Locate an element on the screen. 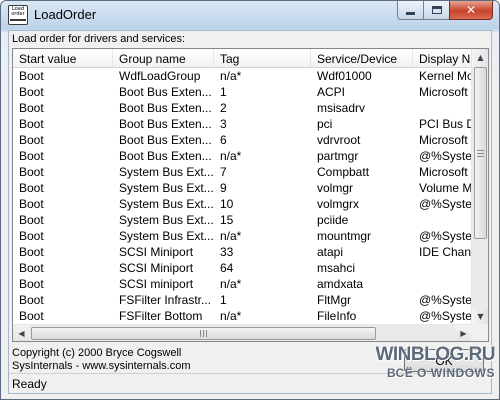  scroll-right-button: ▶ is located at coordinates (463, 333).